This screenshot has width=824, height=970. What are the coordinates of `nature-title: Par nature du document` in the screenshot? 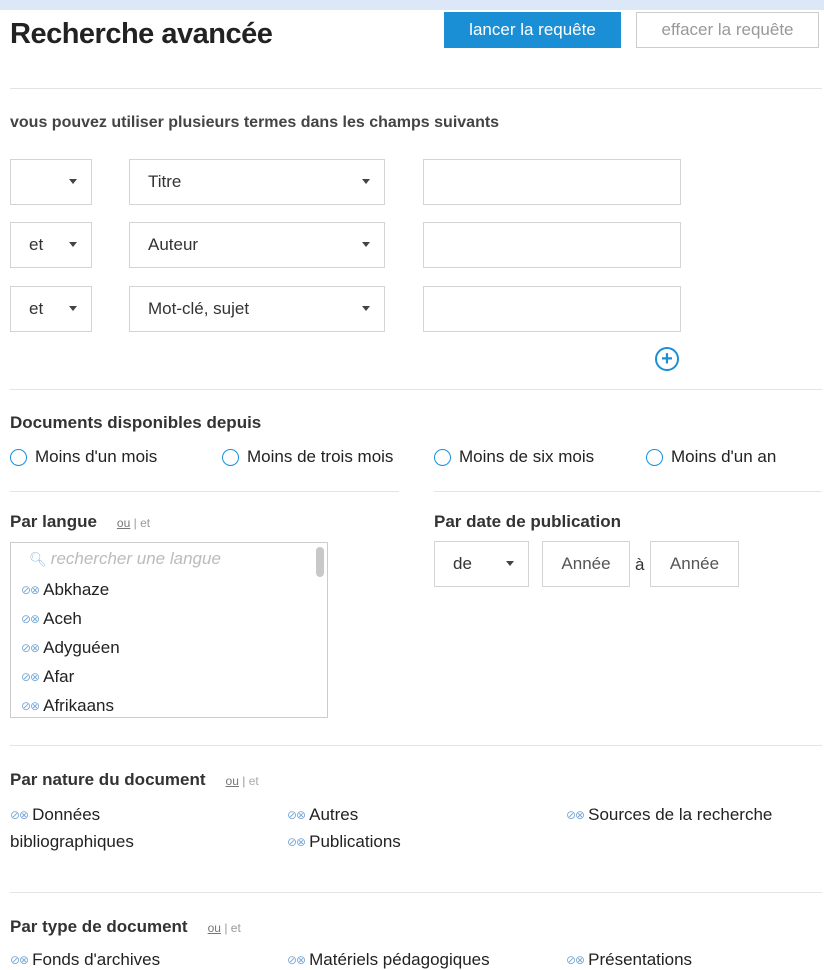 It's located at (108, 779).